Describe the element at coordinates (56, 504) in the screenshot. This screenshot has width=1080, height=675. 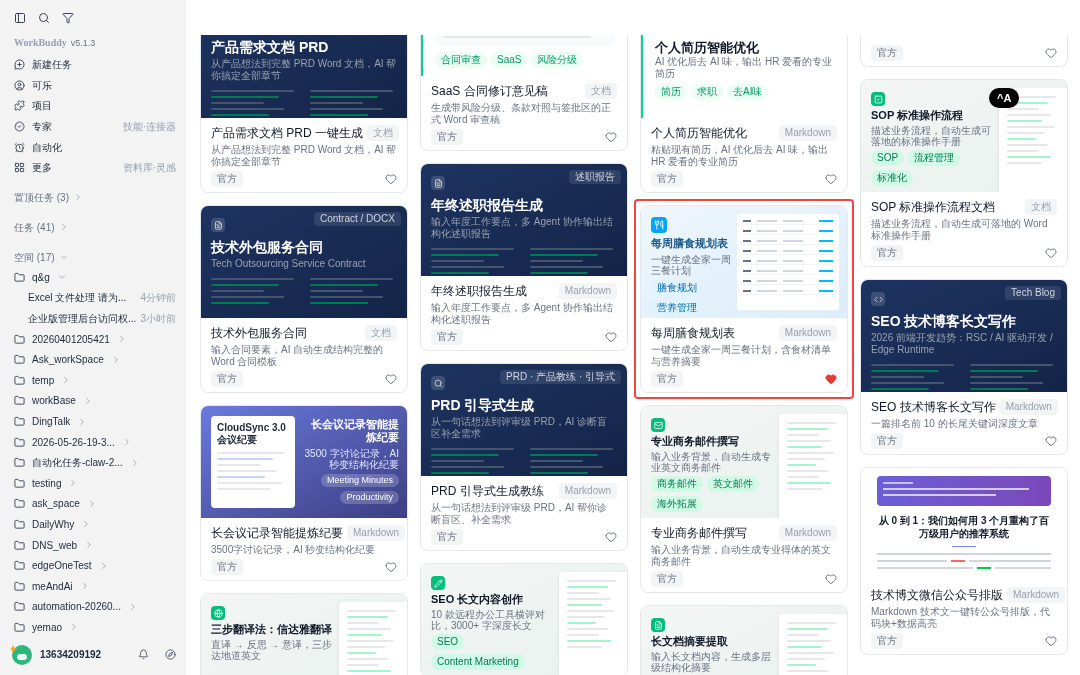
I see `folder-name: ask_space` at that location.